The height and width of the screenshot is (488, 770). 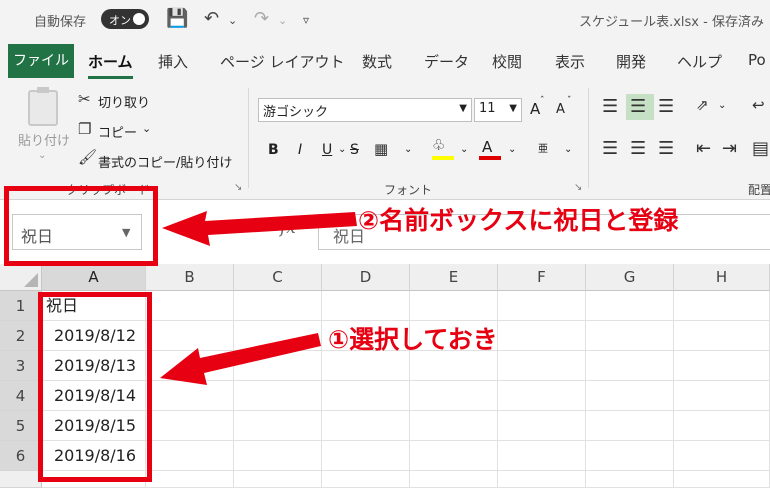 I want to click on annotation-arrows, so click(x=258, y=298).